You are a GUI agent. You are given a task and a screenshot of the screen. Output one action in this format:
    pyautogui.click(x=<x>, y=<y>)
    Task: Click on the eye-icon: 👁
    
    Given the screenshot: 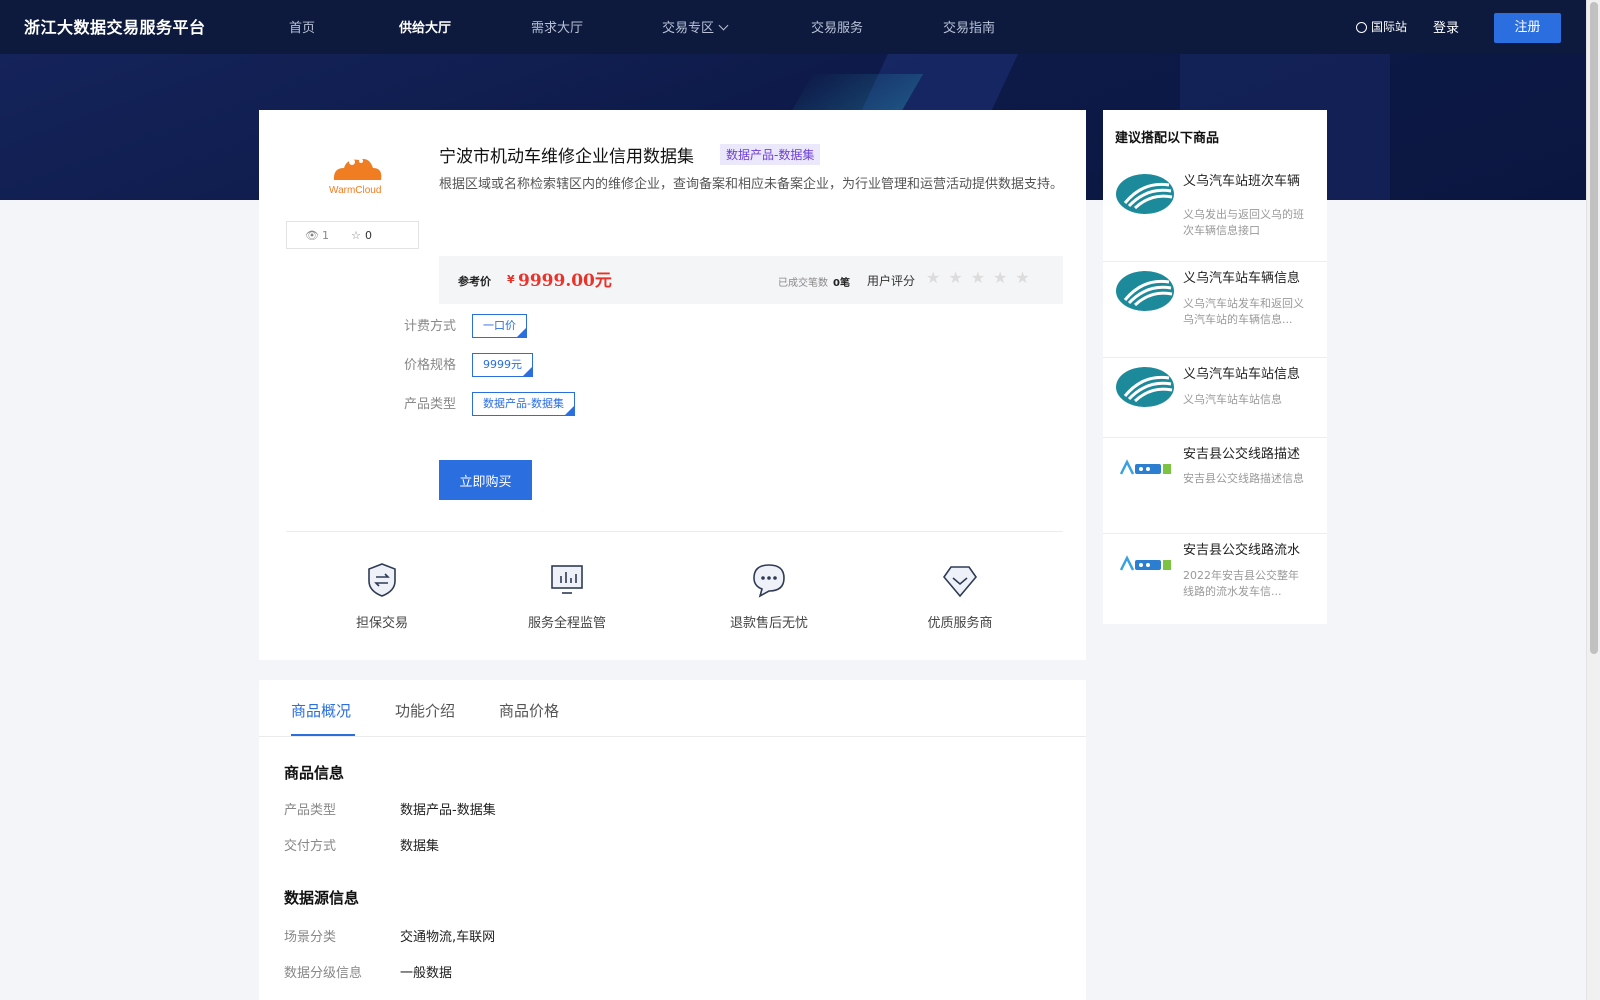 What is the action you would take?
    pyautogui.click(x=312, y=235)
    